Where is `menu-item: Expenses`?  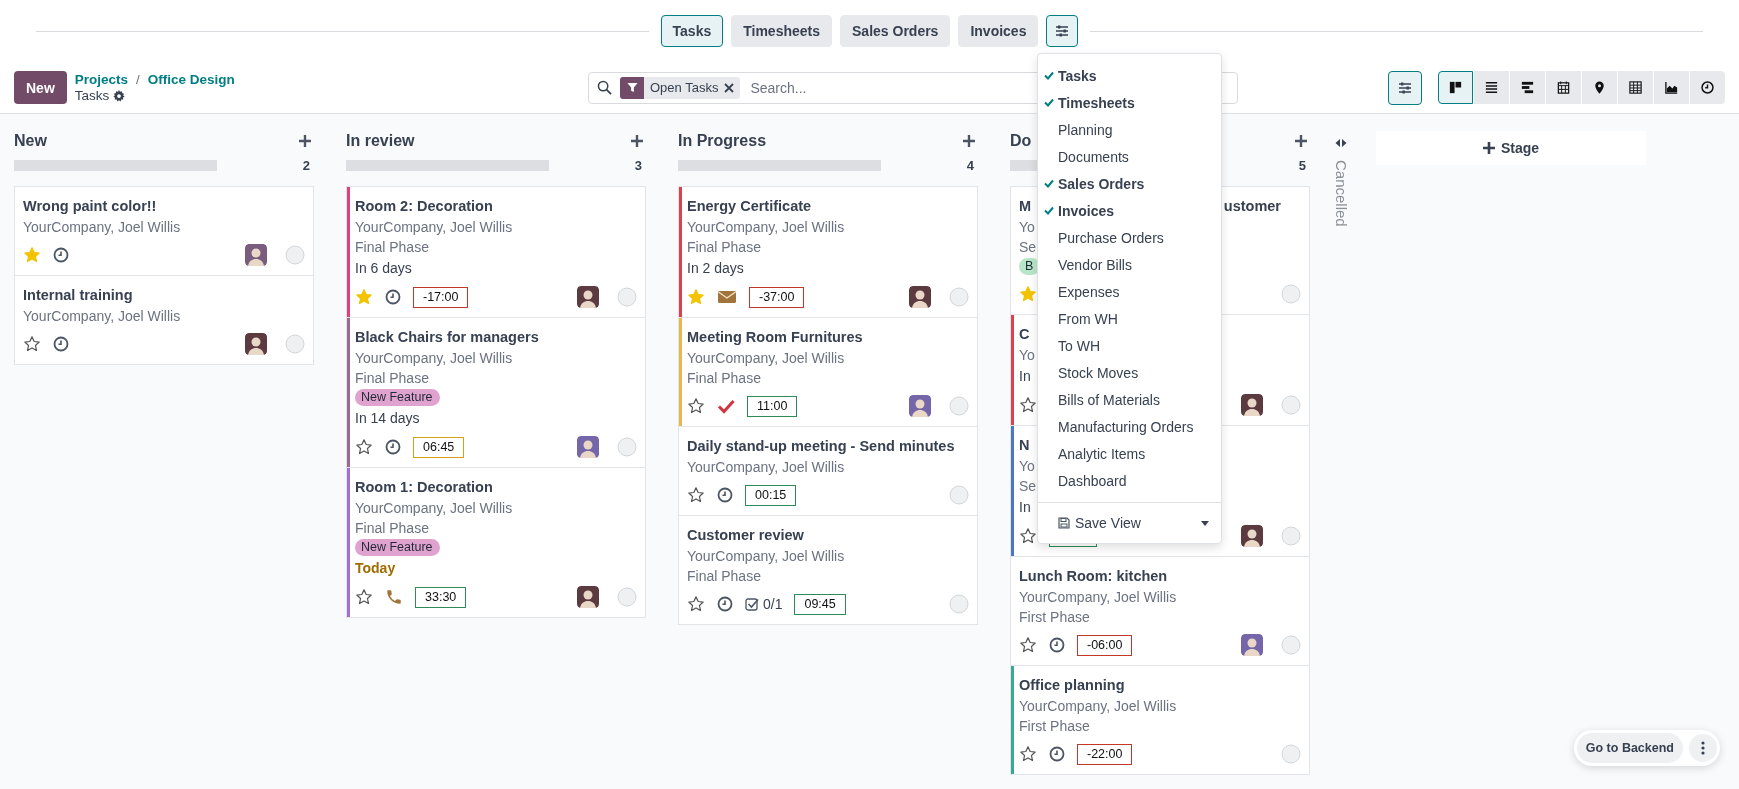
menu-item: Expenses is located at coordinates (1129, 291).